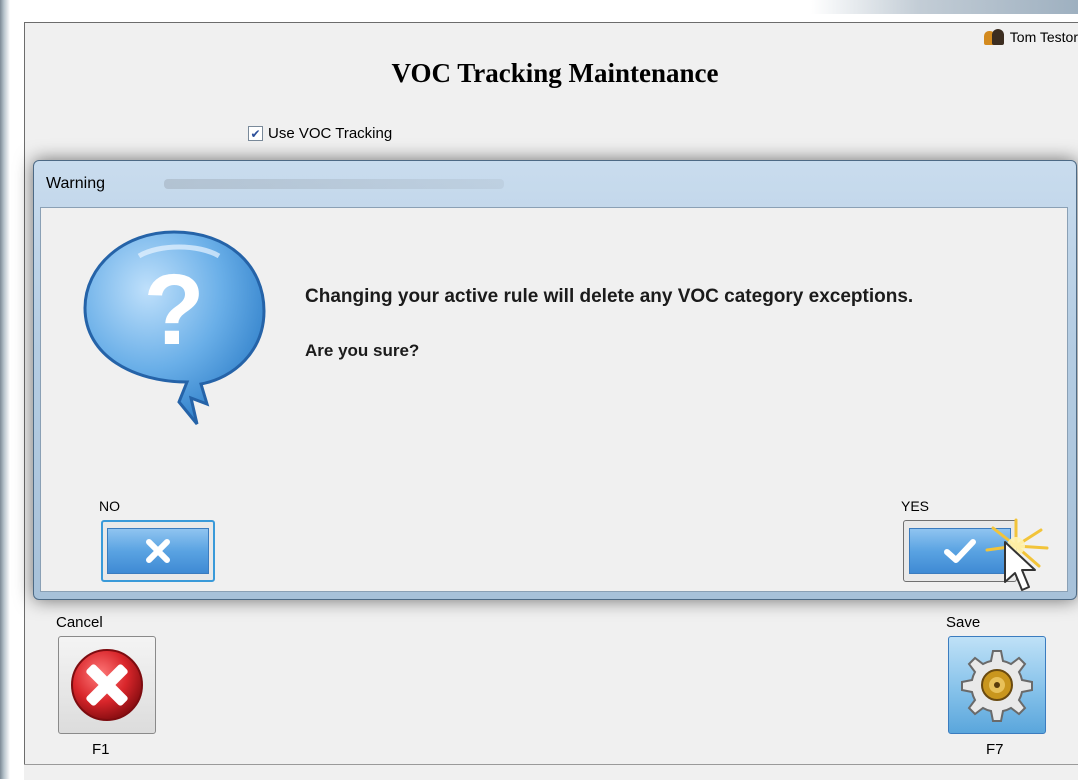 The height and width of the screenshot is (780, 1078). Describe the element at coordinates (551, 772) in the screenshot. I see `status-strip` at that location.